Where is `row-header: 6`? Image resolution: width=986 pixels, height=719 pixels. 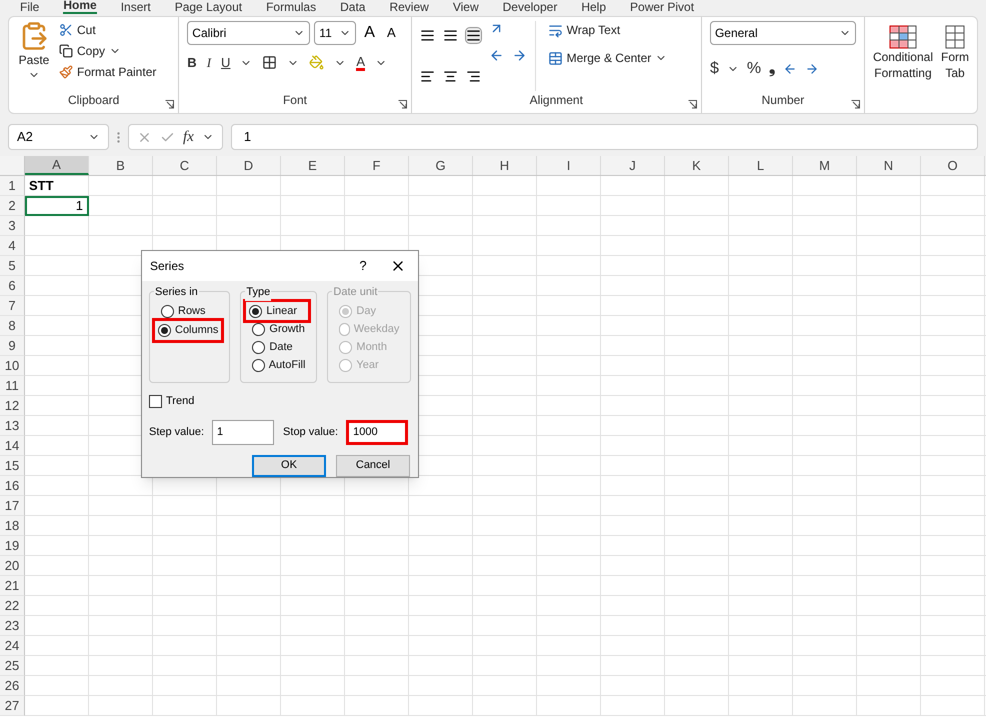
row-header: 6 is located at coordinates (12, 286).